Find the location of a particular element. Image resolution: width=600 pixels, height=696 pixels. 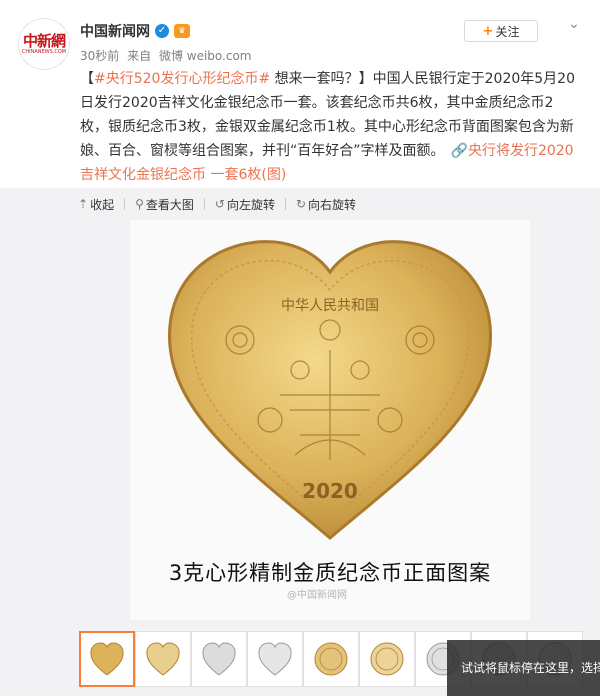

avatar-logo-subtext: CHINANEWS.COM is located at coordinates (44, 52).